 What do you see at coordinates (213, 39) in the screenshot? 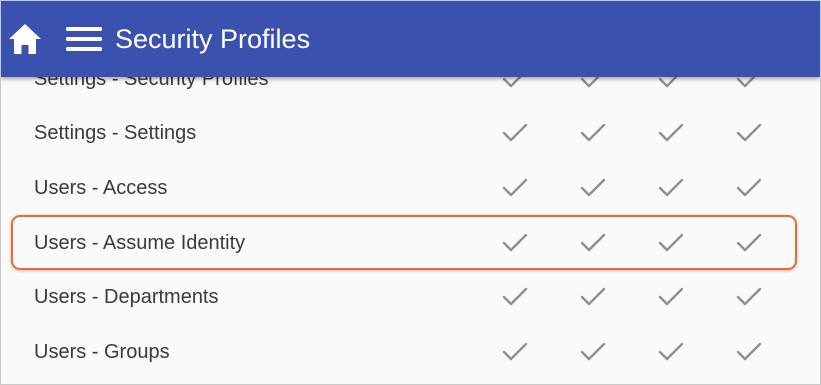
I see `page-title: Security Profiles` at bounding box center [213, 39].